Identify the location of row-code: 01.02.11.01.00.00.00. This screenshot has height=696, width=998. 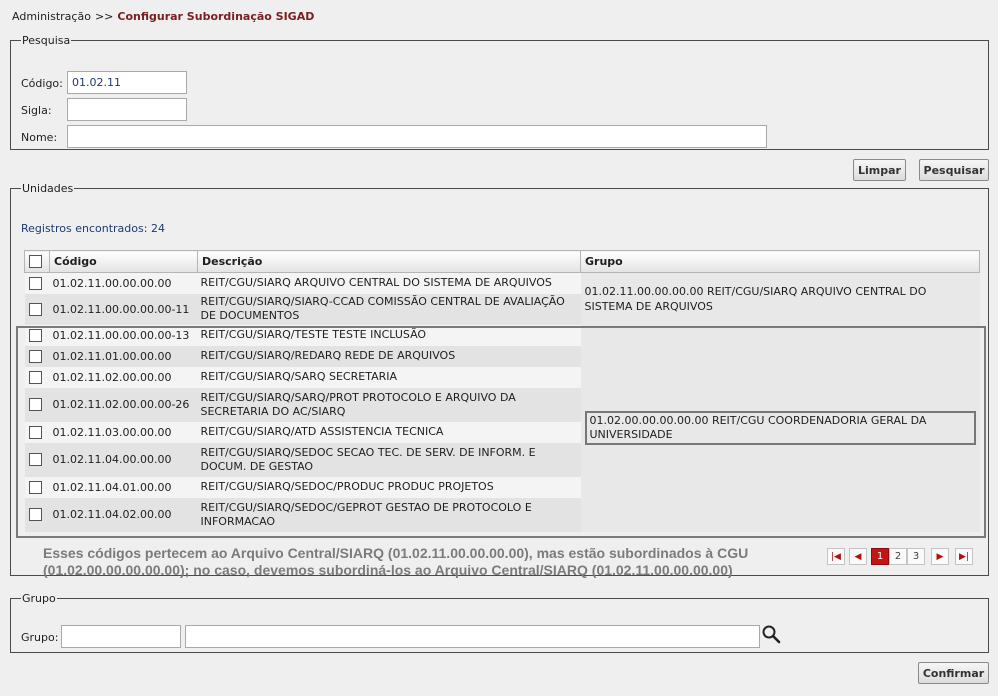
(123, 356).